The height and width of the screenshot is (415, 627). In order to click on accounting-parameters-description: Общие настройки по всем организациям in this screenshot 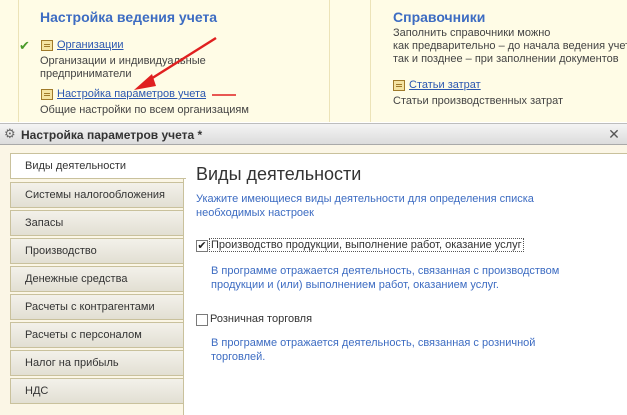, I will do `click(144, 110)`.